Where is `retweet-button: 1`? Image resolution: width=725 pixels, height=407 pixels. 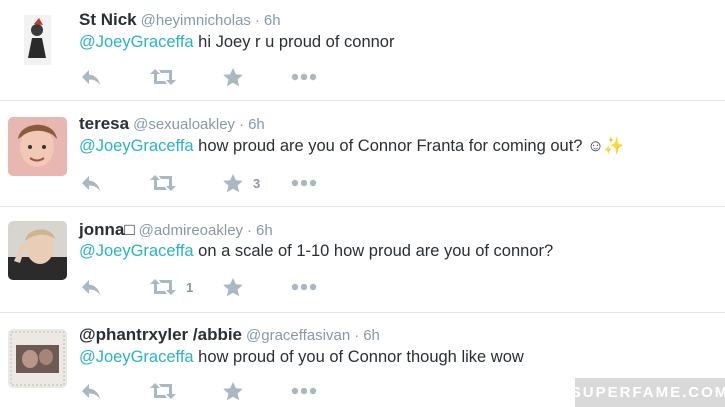 retweet-button: 1 is located at coordinates (171, 287).